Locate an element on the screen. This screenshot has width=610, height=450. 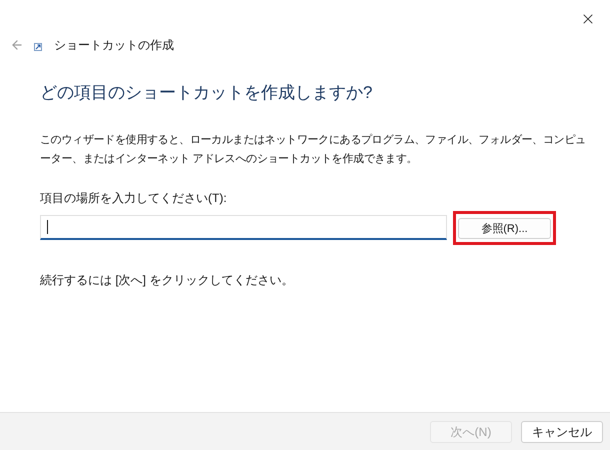
description-text: このウィザードを使用すると、ローカルまたはネットワークにあるプログラム、ファイル、フォルダー、コンピューター、またはインターネット アドレスへのショートカットを作成できます。 is located at coordinates (313, 149).